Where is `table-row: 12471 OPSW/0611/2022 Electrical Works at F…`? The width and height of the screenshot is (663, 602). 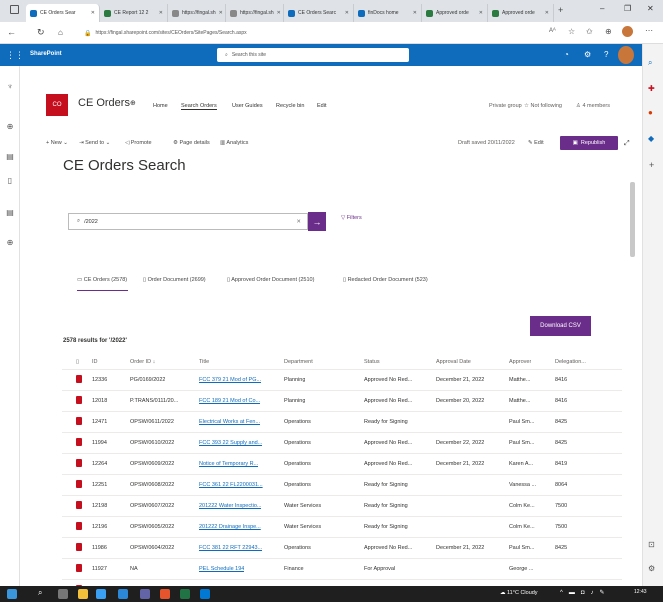
table-row: 12471 OPSW/0611/2022 Electrical Works at F… is located at coordinates (342, 422).